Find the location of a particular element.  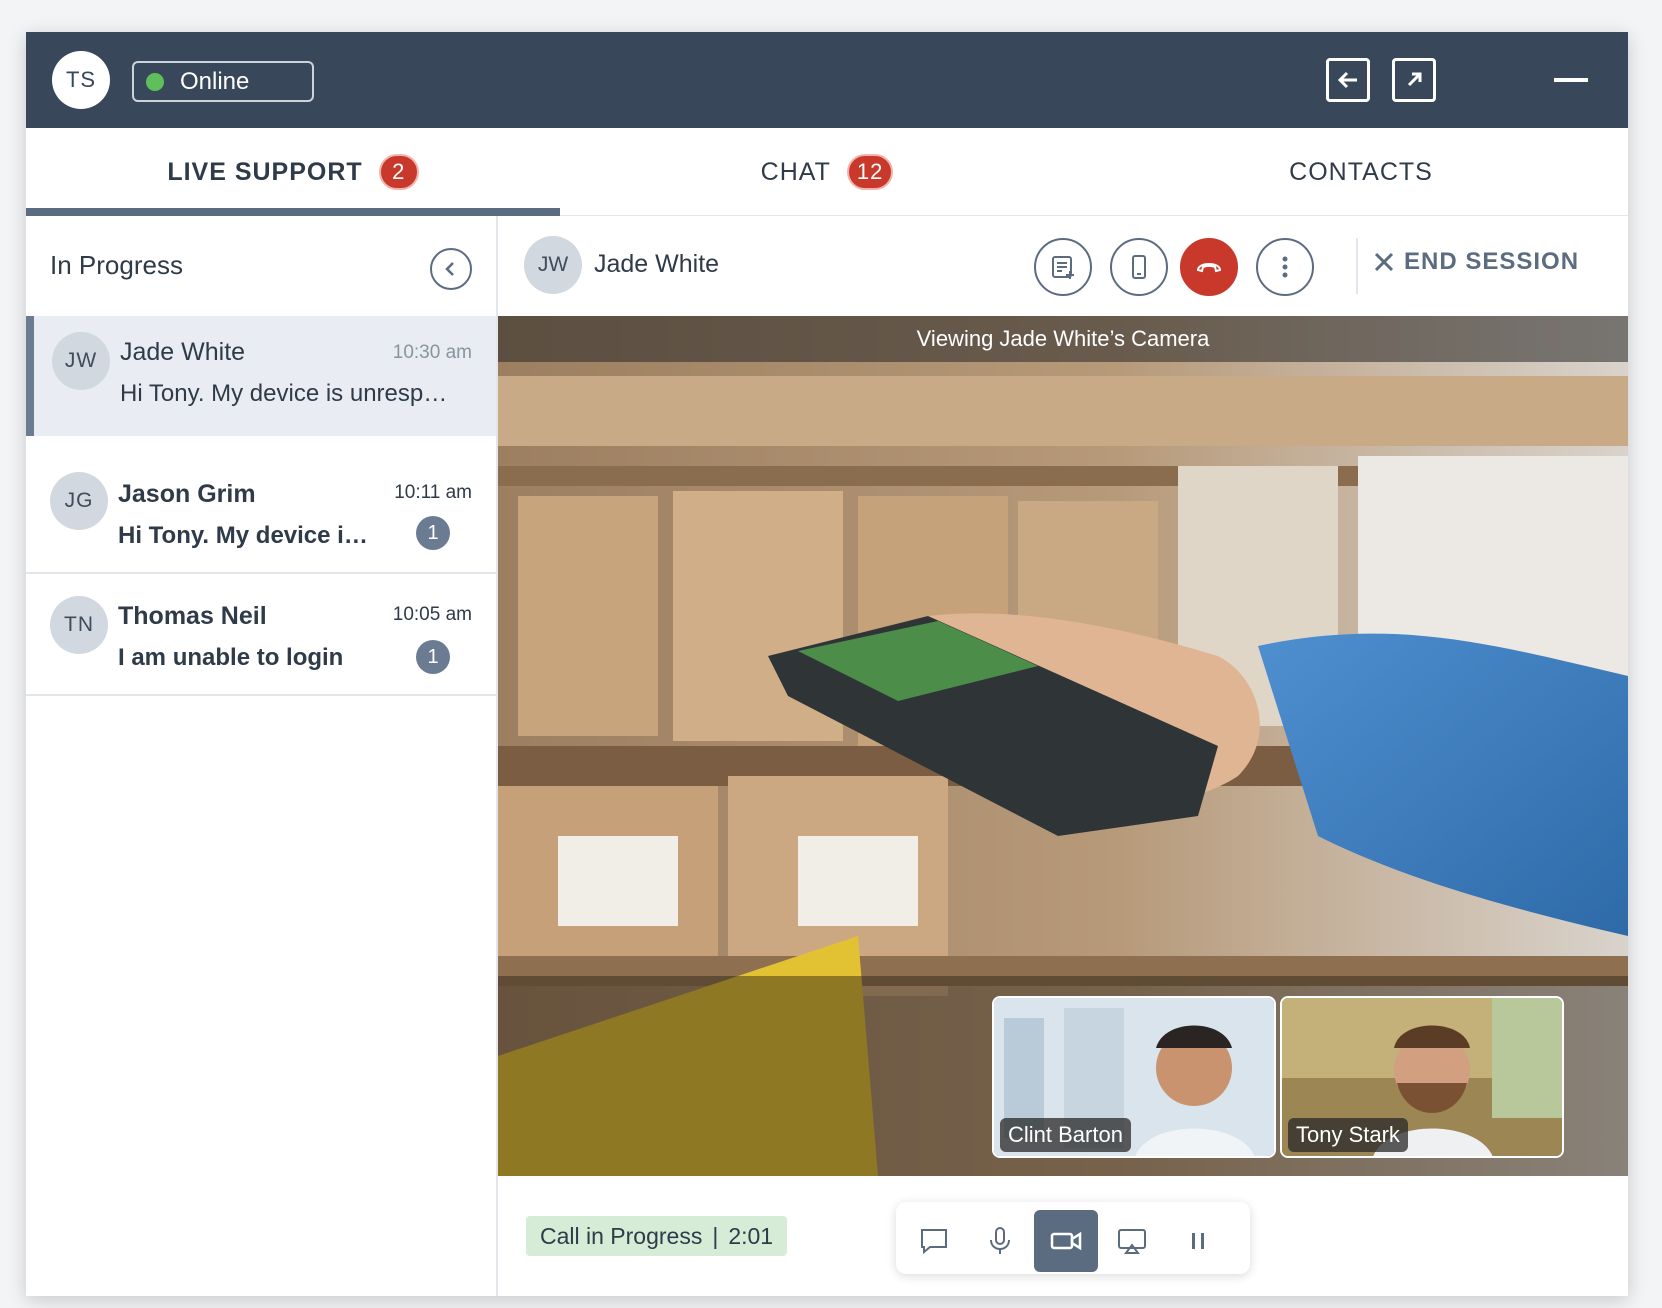

pause-icon is located at coordinates (1198, 1241).